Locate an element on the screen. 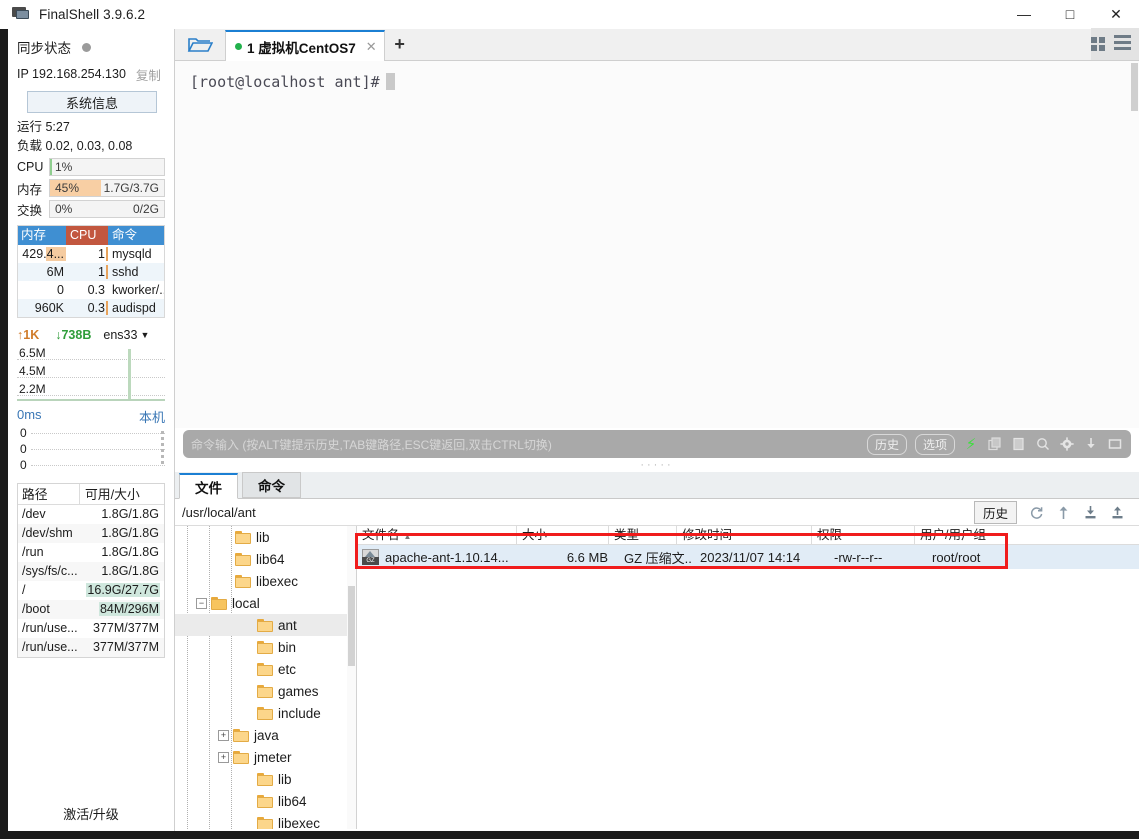 Image resolution: width=1139 pixels, height=839 pixels. command-options-button: 选项 is located at coordinates (934, 444).